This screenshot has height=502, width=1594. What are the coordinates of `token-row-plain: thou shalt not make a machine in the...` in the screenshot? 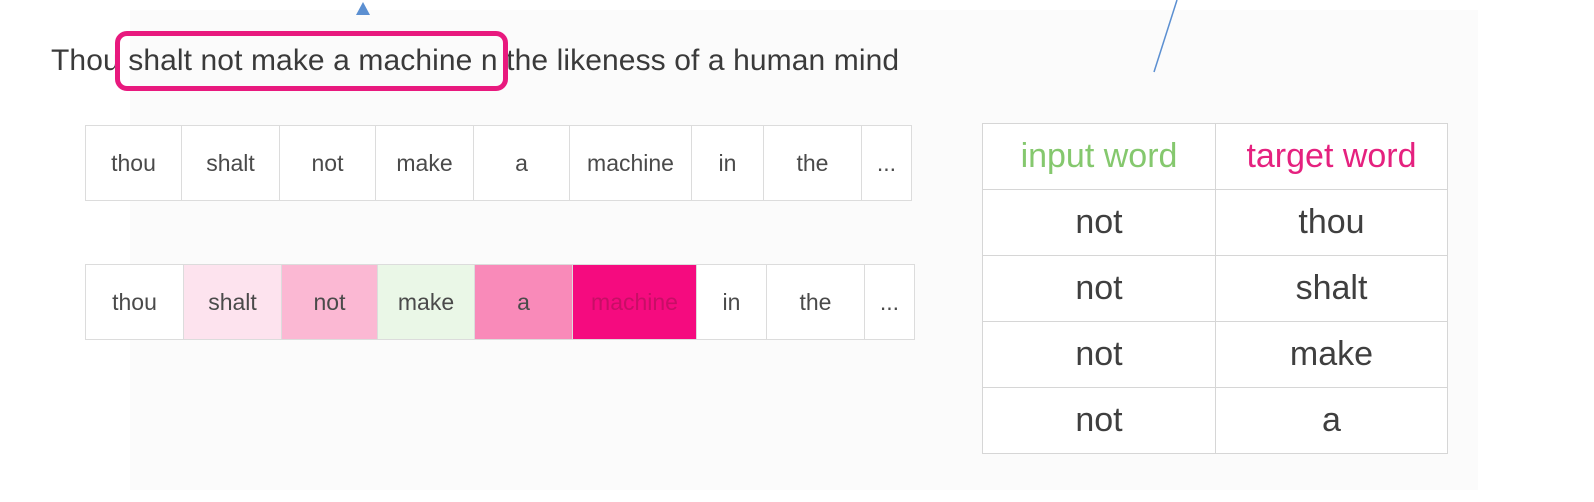 It's located at (498, 163).